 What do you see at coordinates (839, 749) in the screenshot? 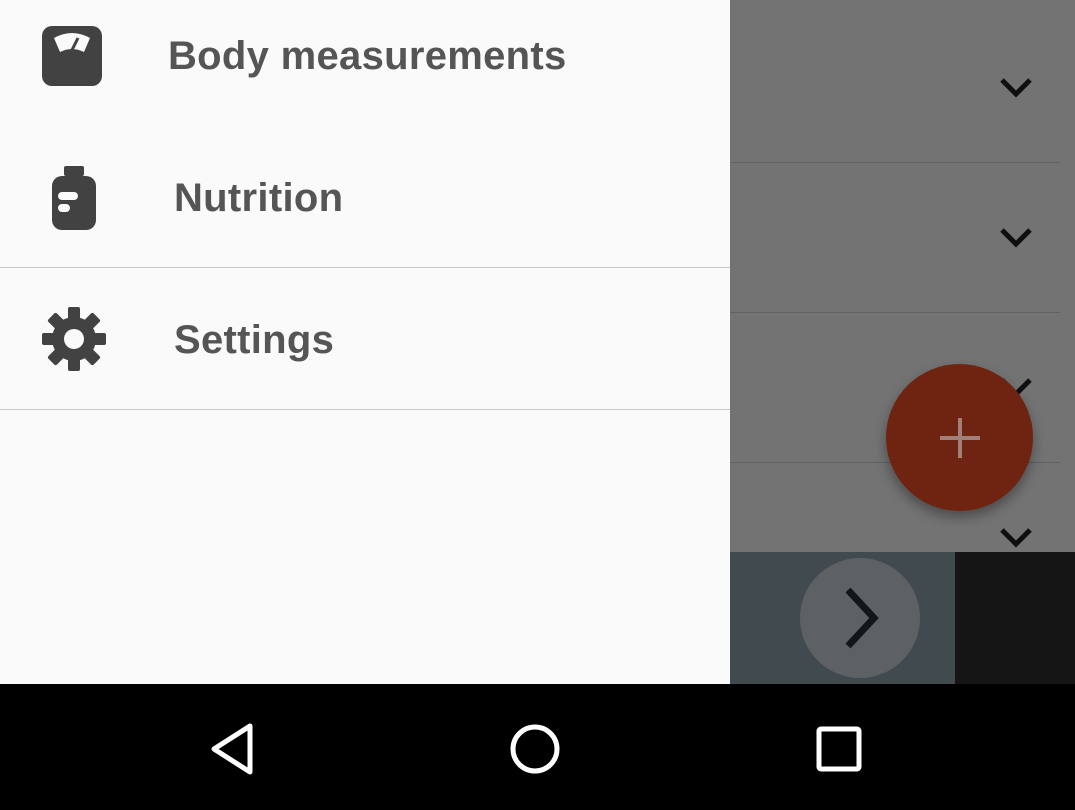
I see `recents-icon` at bounding box center [839, 749].